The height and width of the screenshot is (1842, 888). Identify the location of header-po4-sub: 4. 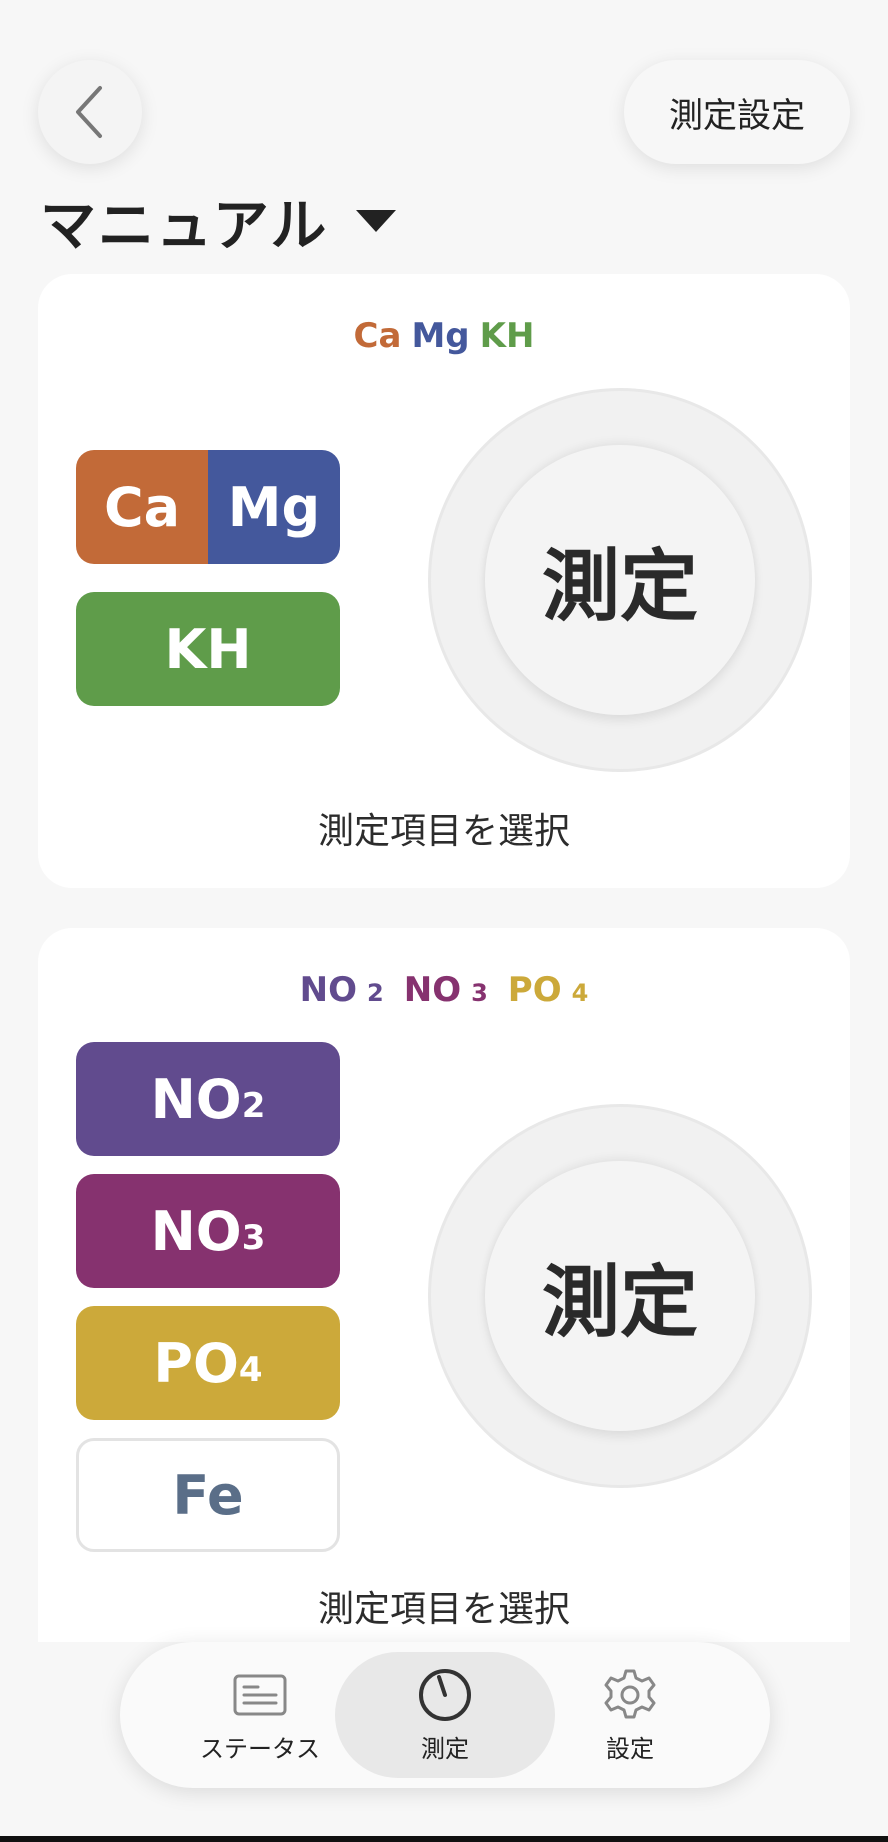
(580, 993).